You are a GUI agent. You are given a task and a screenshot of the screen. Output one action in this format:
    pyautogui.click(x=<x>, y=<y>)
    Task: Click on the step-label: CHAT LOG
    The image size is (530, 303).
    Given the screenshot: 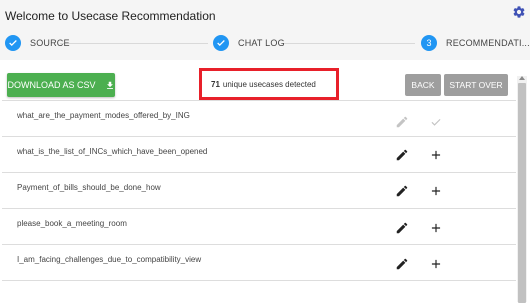 What is the action you would take?
    pyautogui.click(x=261, y=43)
    